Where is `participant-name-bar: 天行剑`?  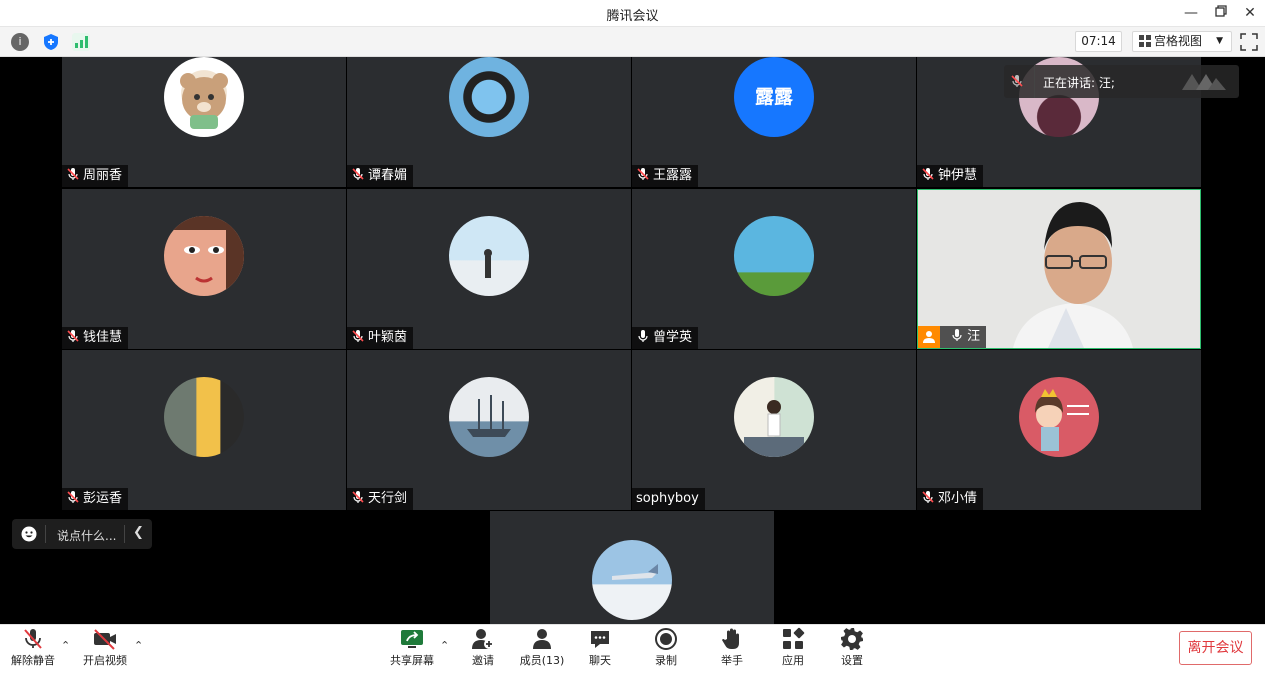 participant-name-bar: 天行剑 is located at coordinates (380, 499).